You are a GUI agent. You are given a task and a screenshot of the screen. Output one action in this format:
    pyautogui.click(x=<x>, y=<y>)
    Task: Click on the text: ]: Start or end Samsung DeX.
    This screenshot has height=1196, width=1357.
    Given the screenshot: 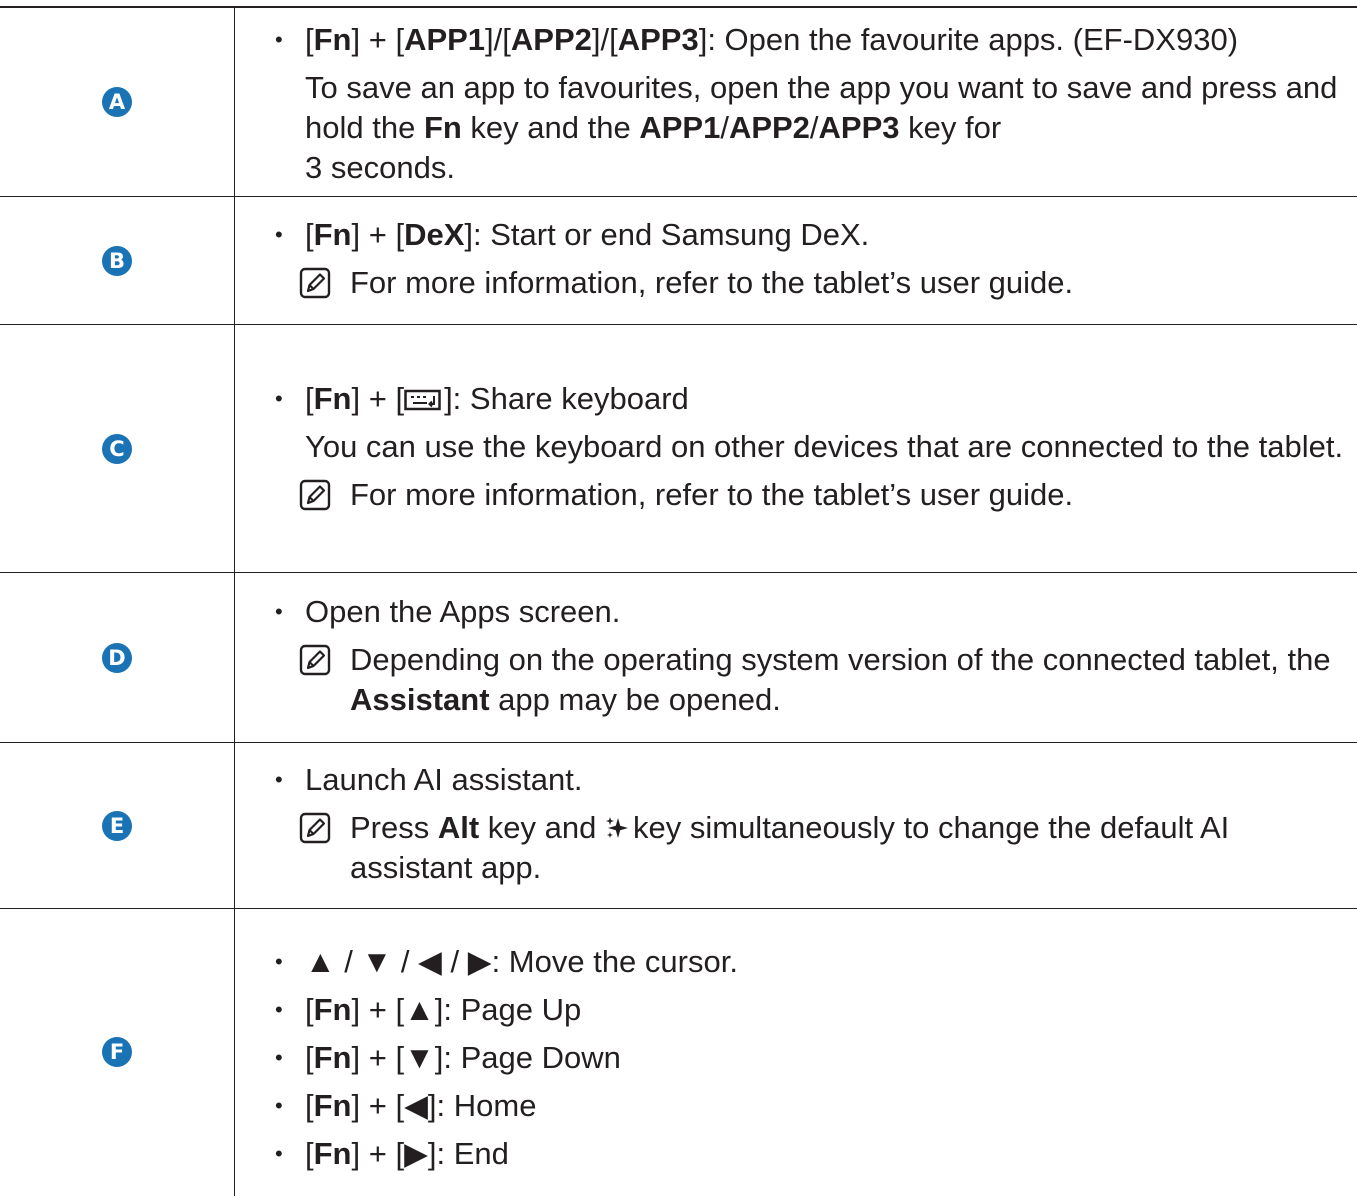 What is the action you would take?
    pyautogui.click(x=666, y=234)
    